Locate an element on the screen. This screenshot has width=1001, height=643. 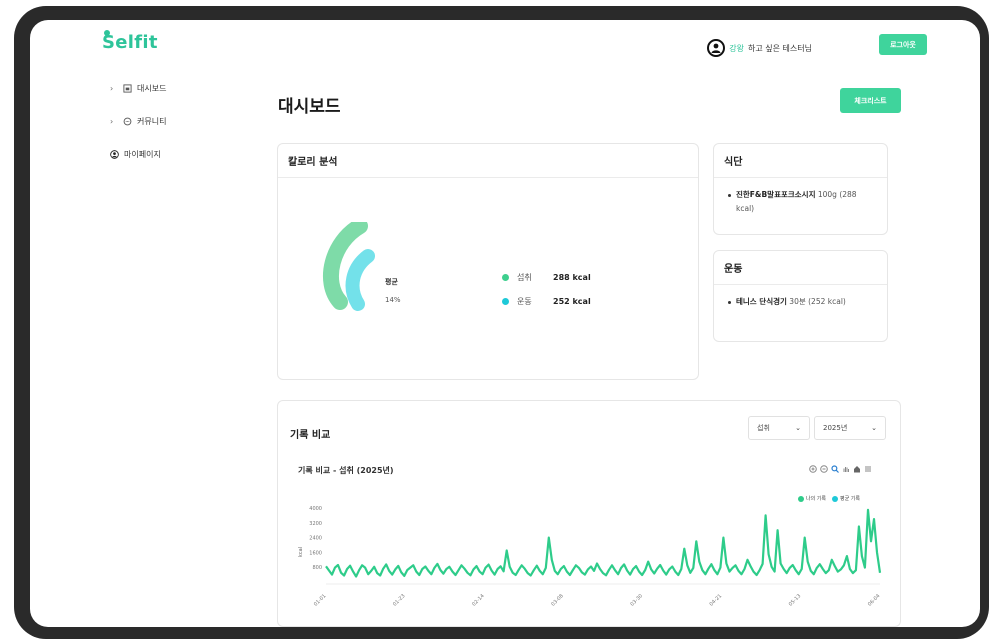
compare-title: 기록 비교 is located at coordinates (310, 435).